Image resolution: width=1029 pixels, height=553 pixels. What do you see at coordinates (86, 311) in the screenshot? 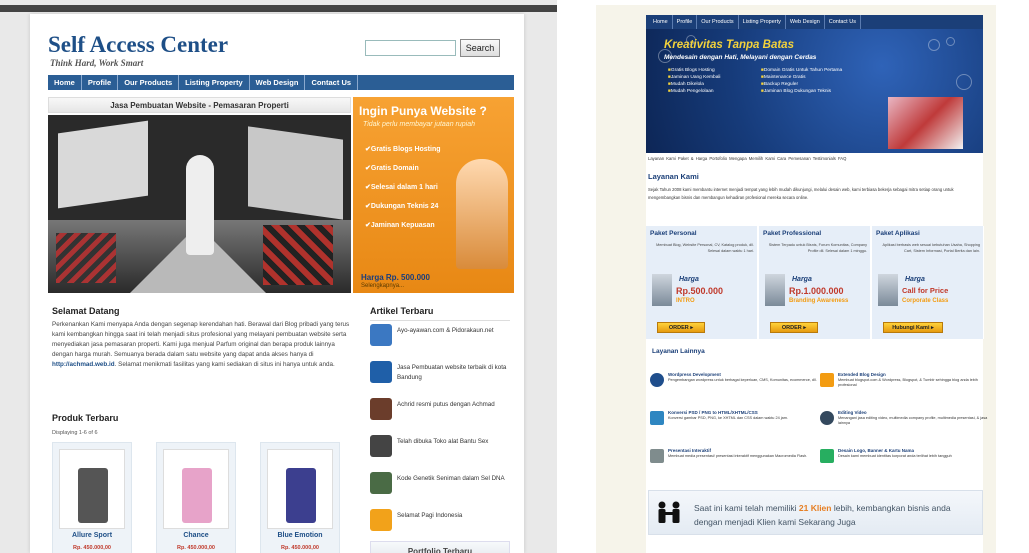
I see `welcome-heading: Selamat Datang` at bounding box center [86, 311].